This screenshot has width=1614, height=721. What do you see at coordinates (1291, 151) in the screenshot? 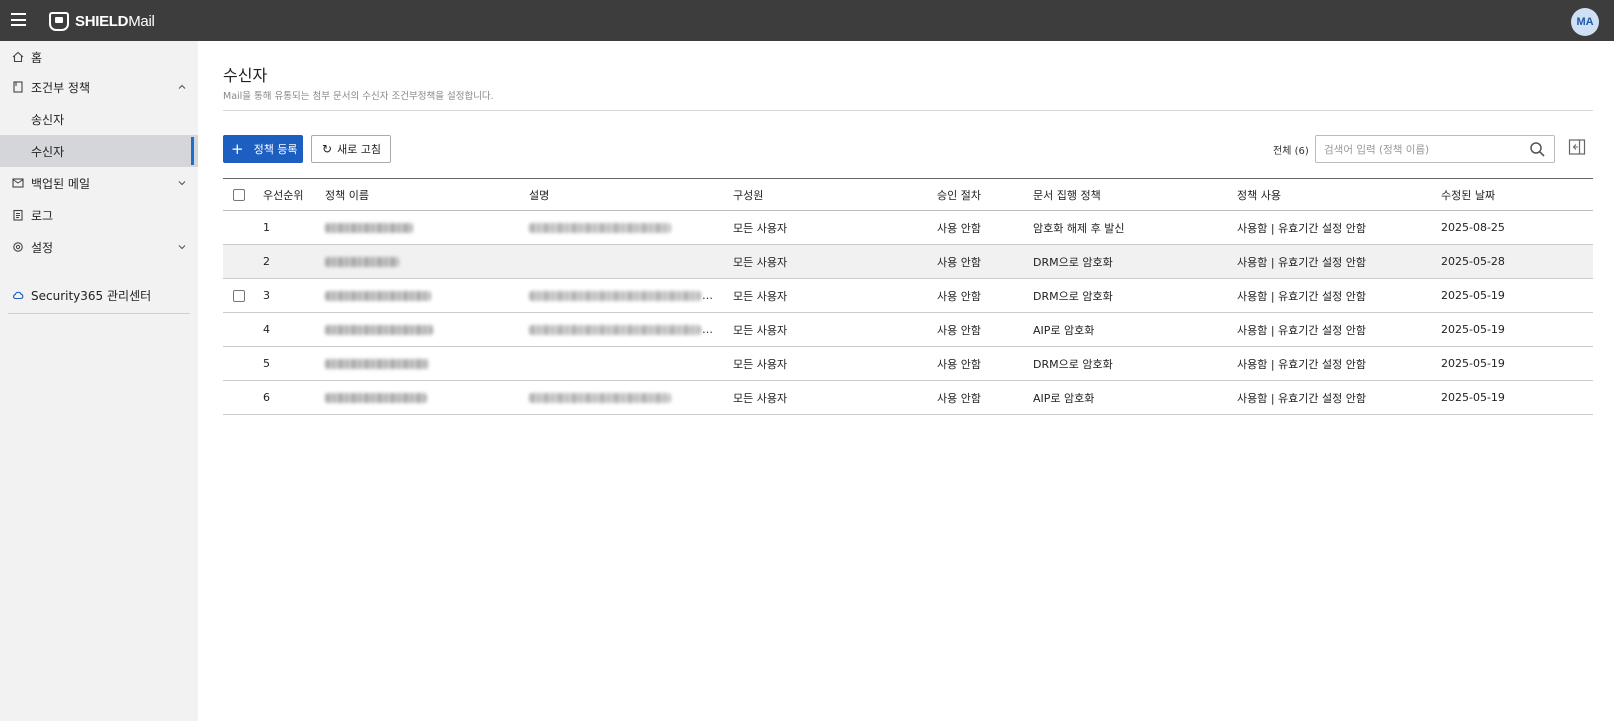
I see `total-count: 전체 (6)` at bounding box center [1291, 151].